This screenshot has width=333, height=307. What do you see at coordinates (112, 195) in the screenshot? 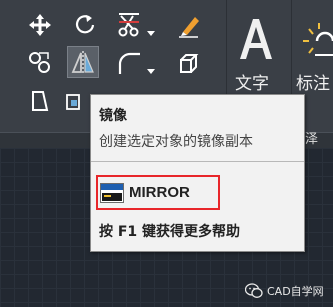
I see `command-icon` at bounding box center [112, 195].